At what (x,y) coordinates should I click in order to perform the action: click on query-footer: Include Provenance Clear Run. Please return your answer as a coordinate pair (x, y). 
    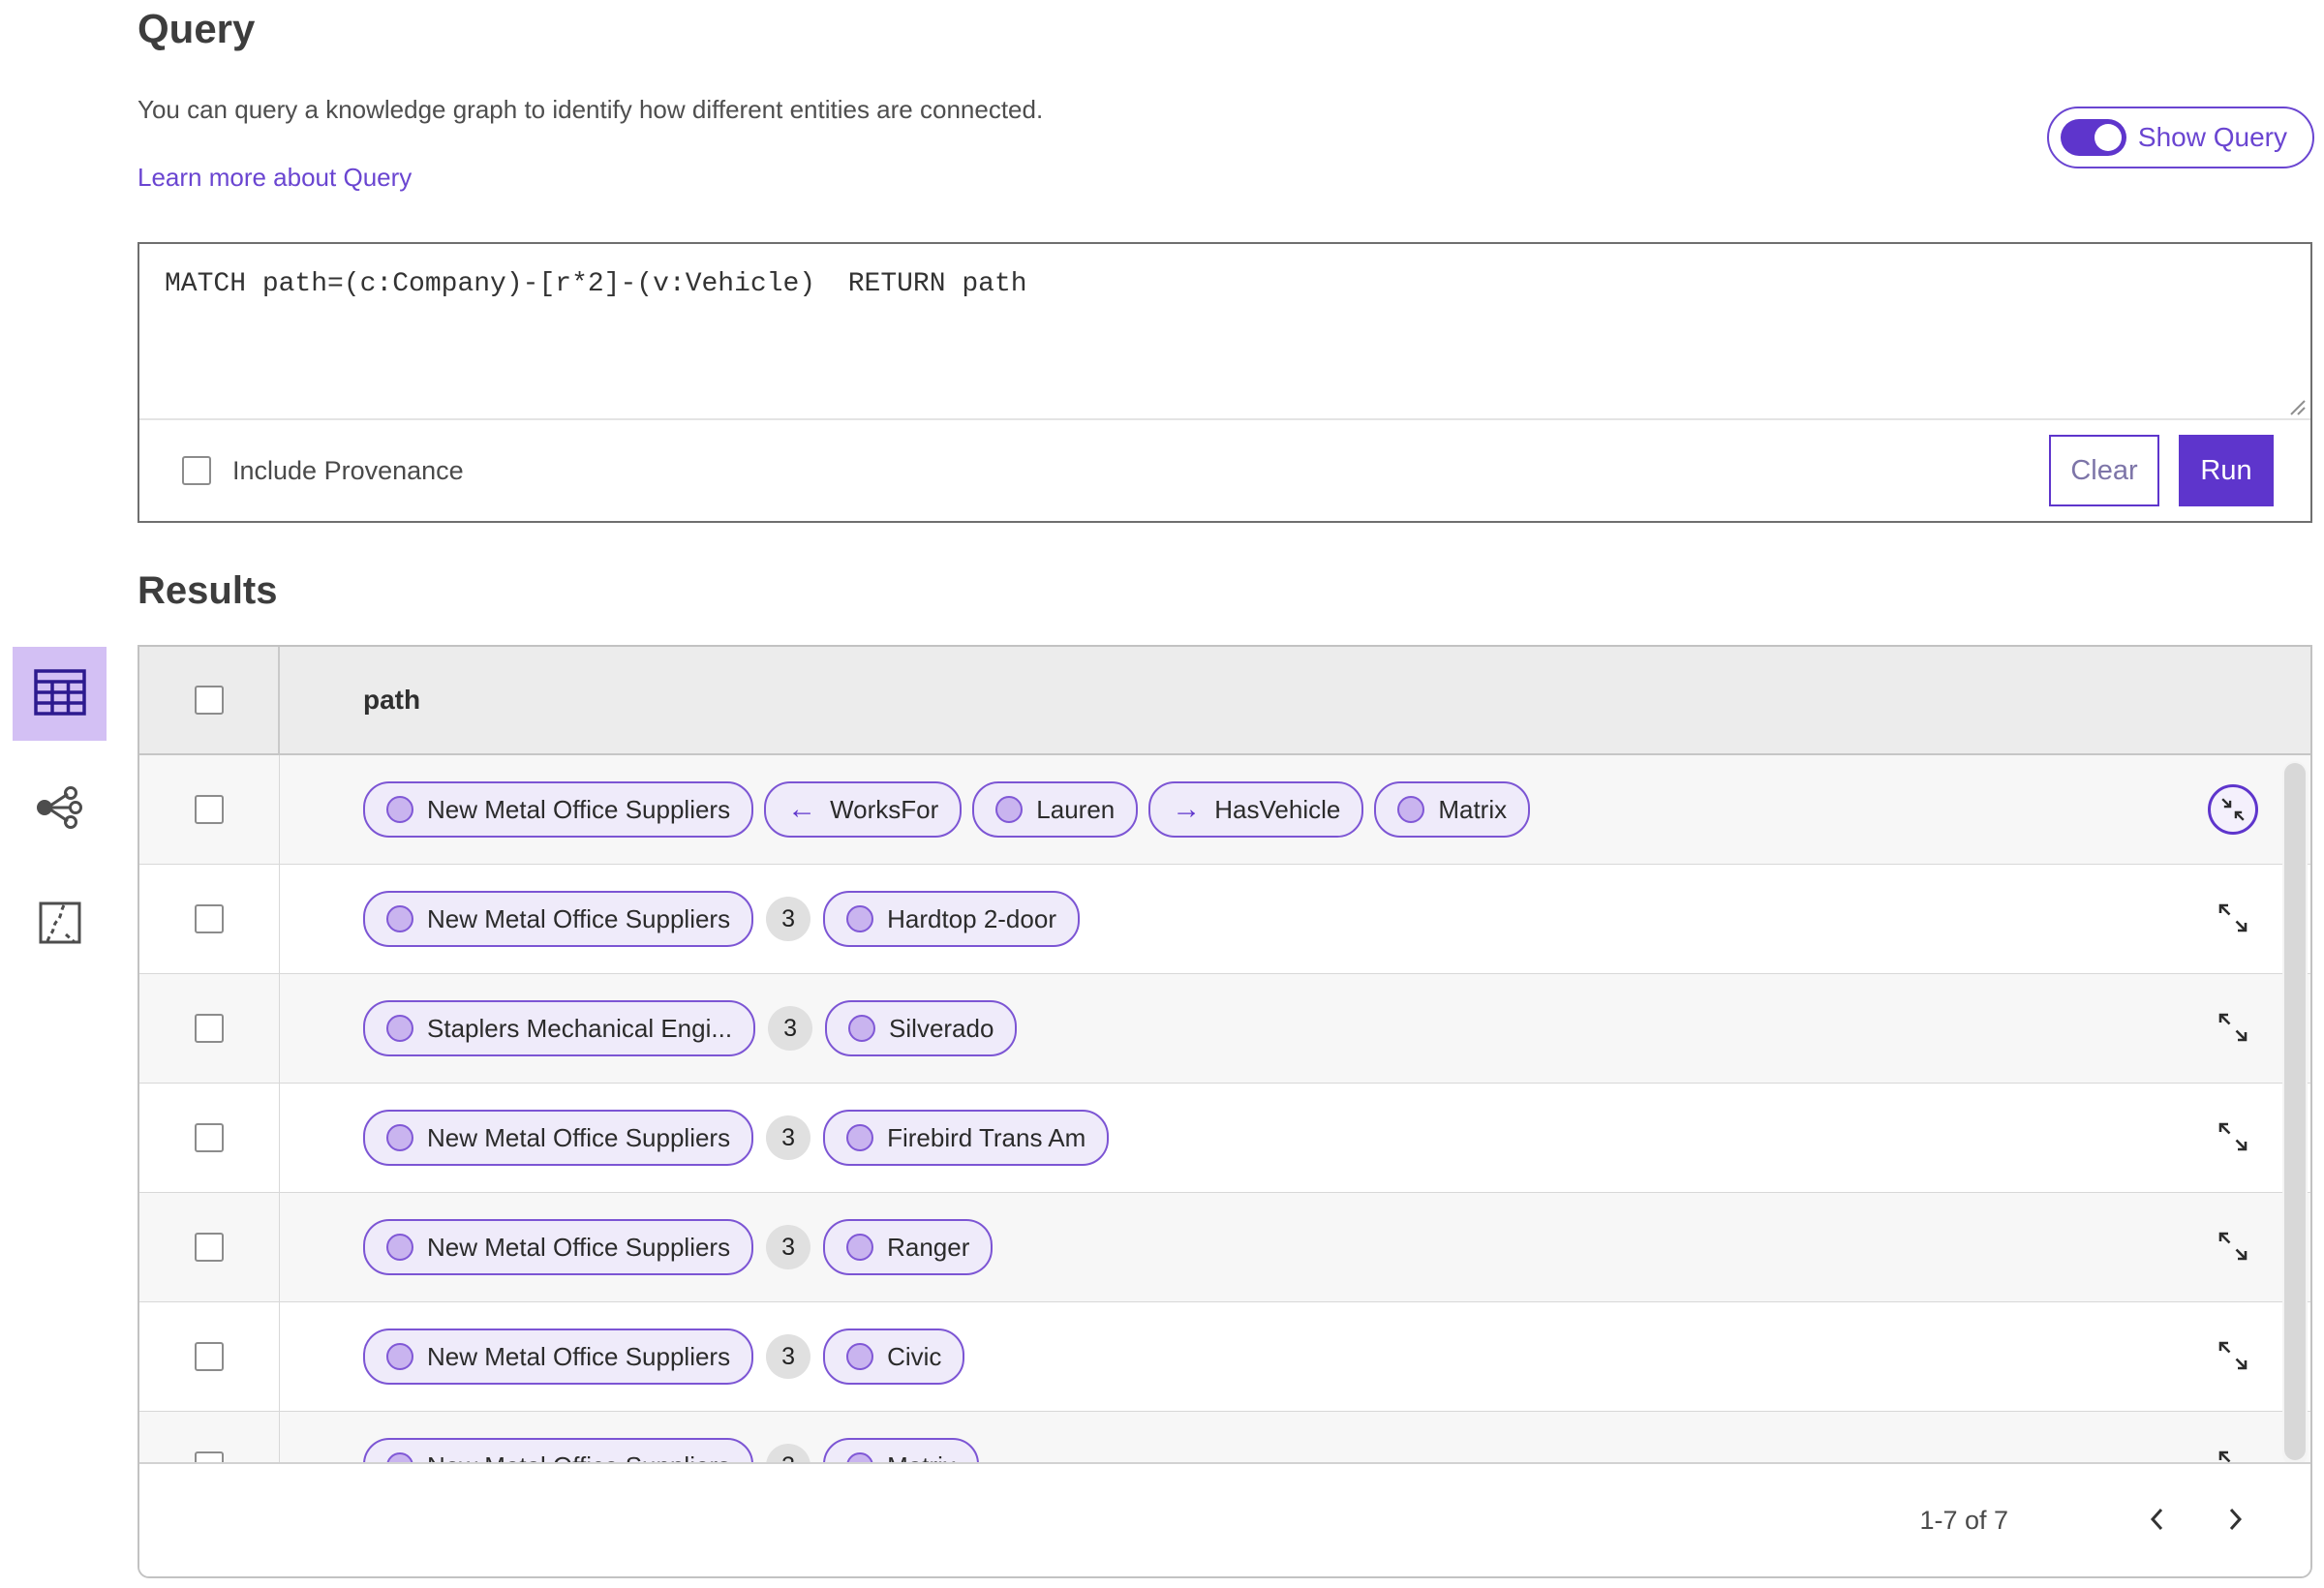
    Looking at the image, I should click on (1225, 469).